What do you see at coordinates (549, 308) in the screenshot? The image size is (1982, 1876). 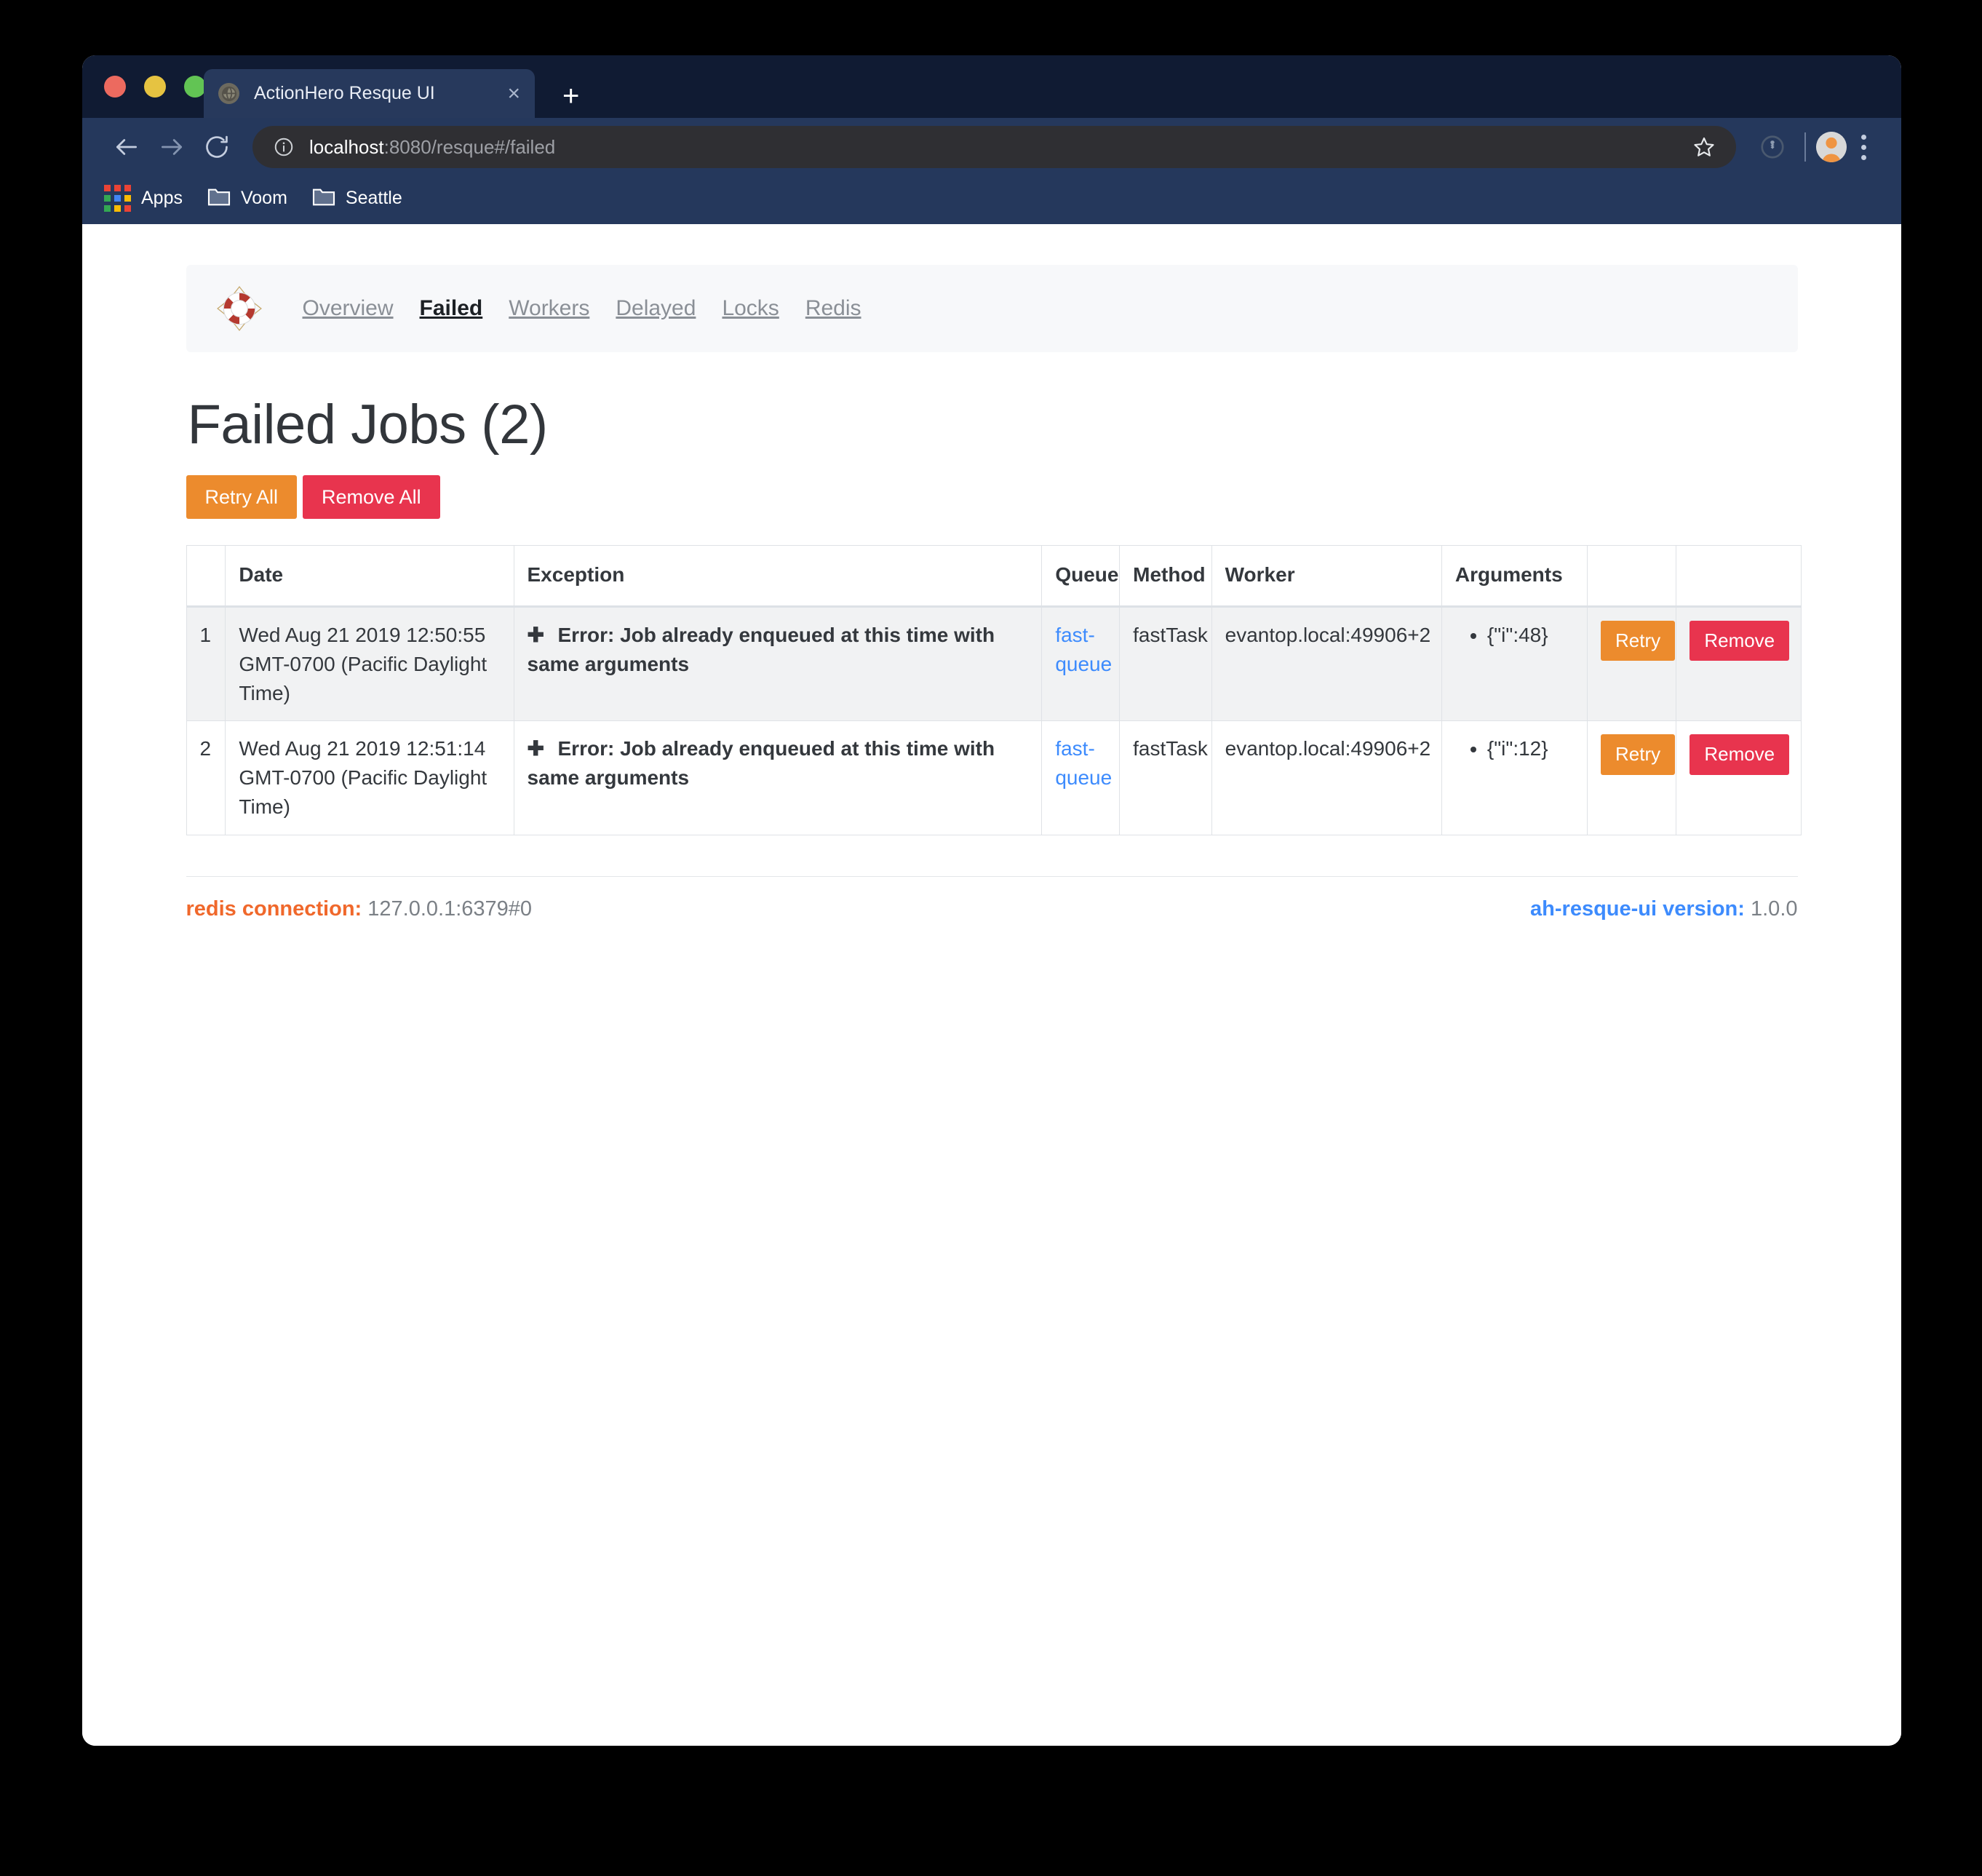 I see `nav-item-workers: Workers` at bounding box center [549, 308].